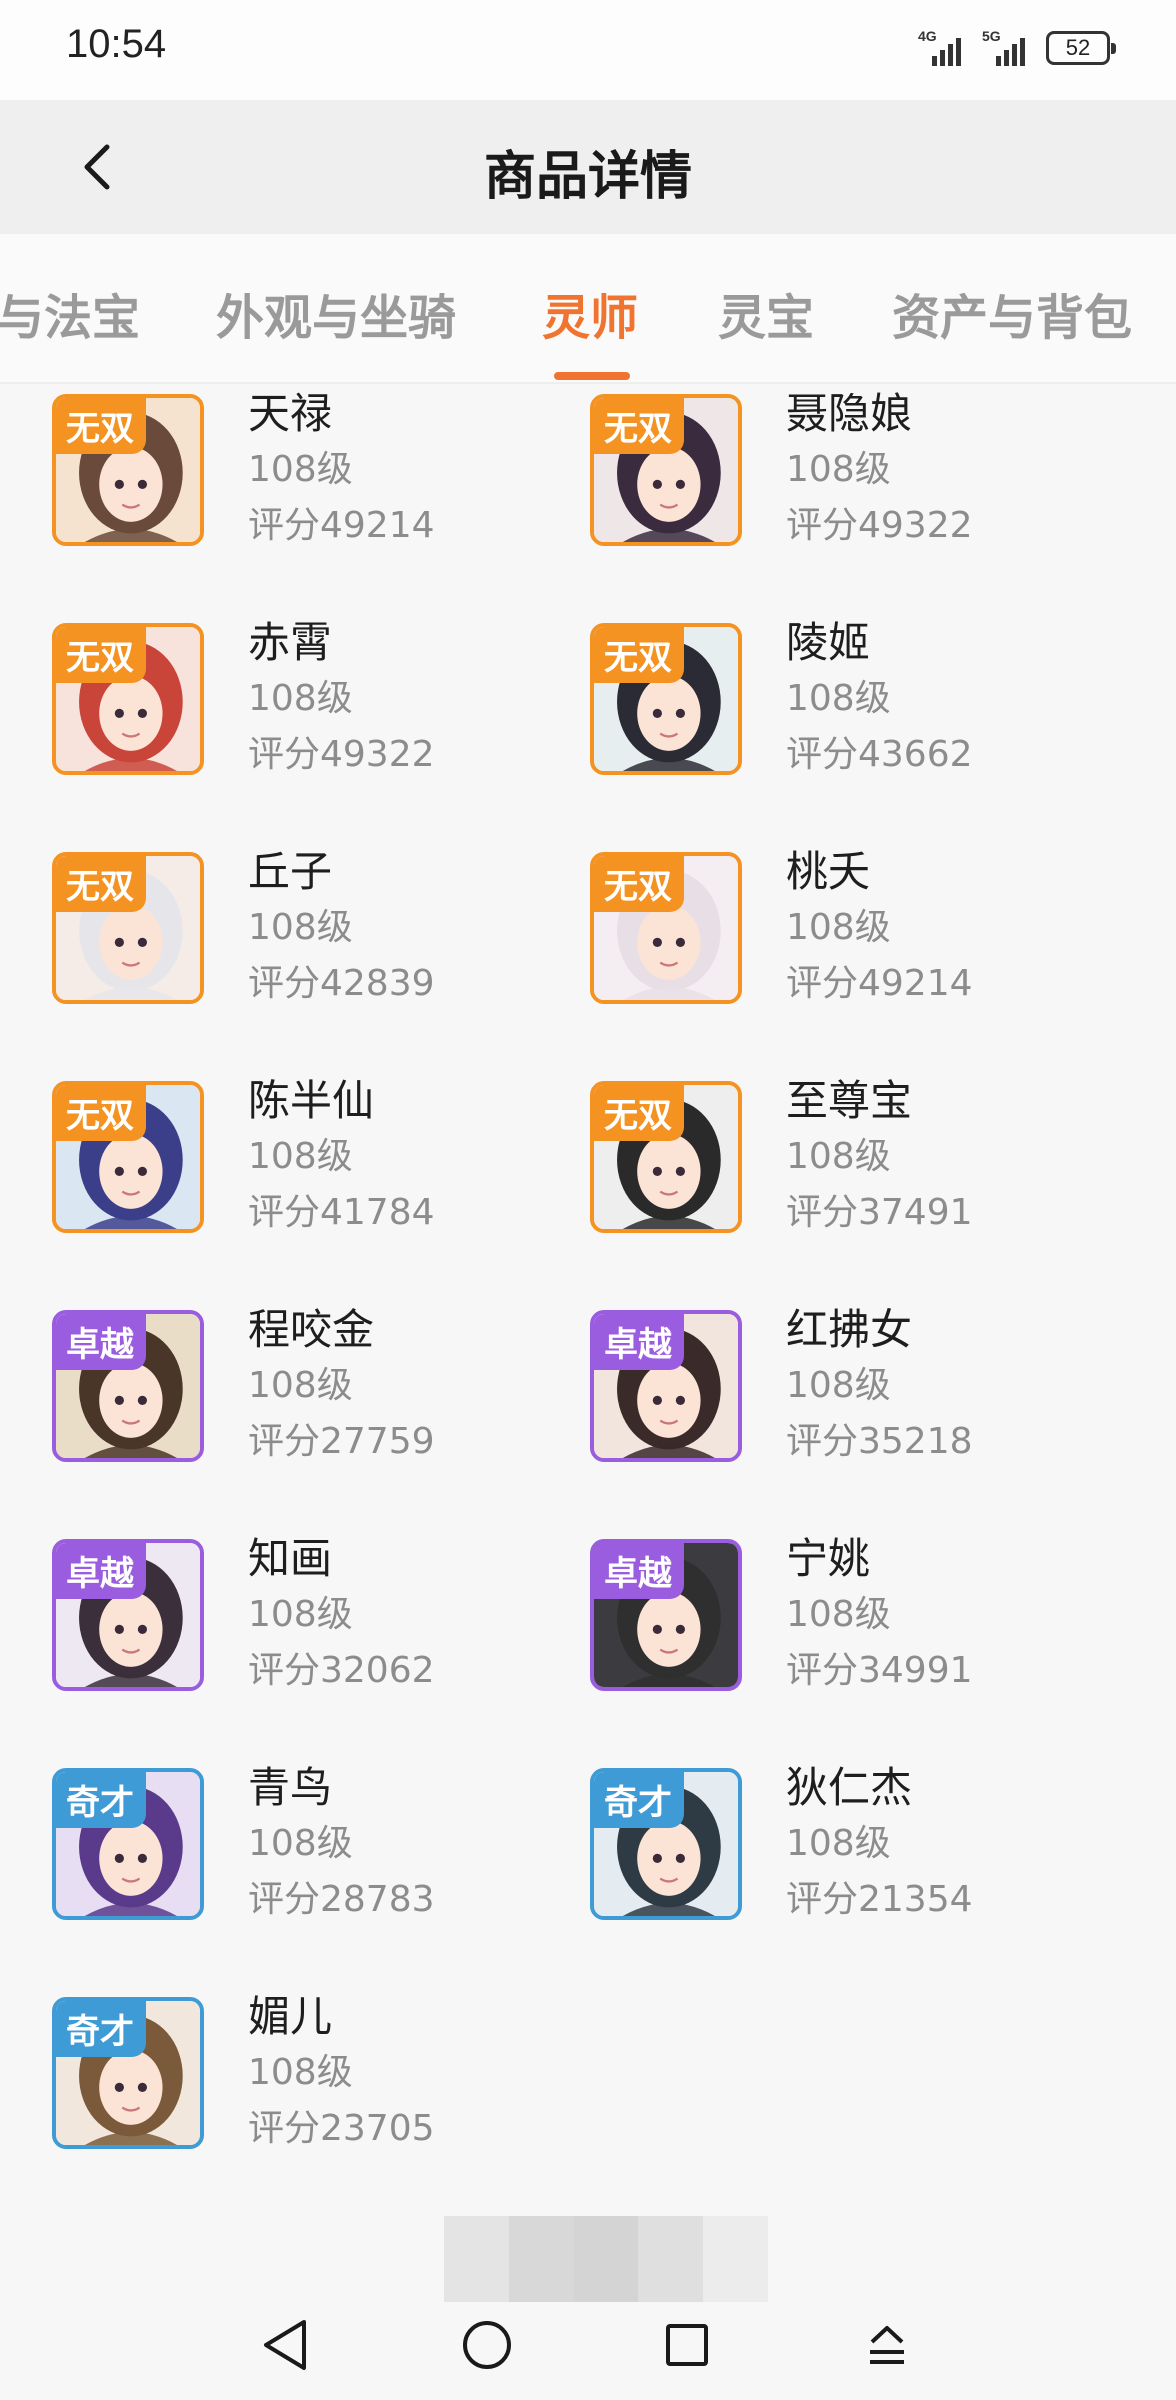 Image resolution: width=1176 pixels, height=2400 pixels. I want to click on tab-appearance-mount: 外观与坐骑, so click(336, 313).